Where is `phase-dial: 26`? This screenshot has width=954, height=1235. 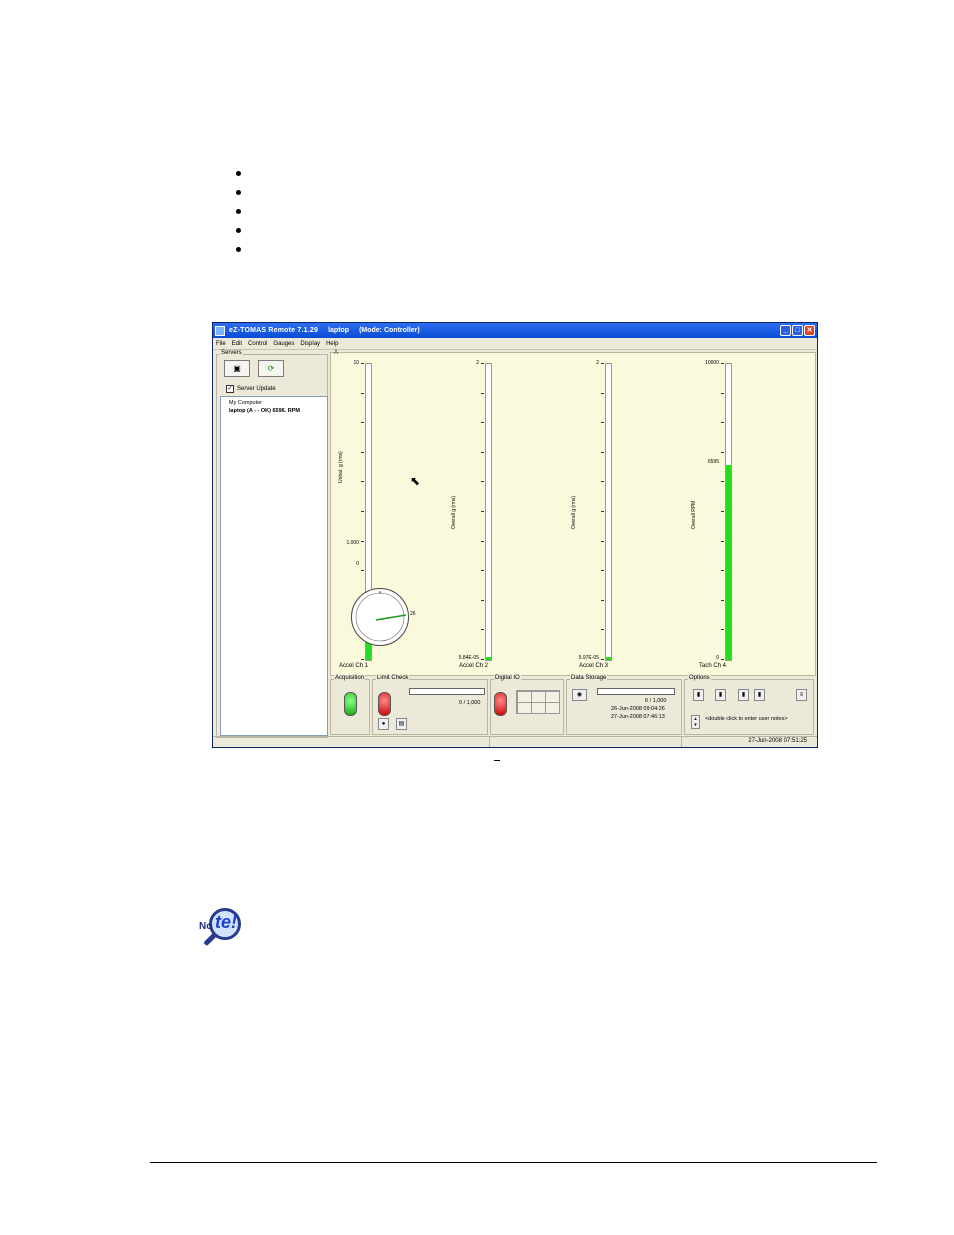
phase-dial: 26 is located at coordinates (383, 617).